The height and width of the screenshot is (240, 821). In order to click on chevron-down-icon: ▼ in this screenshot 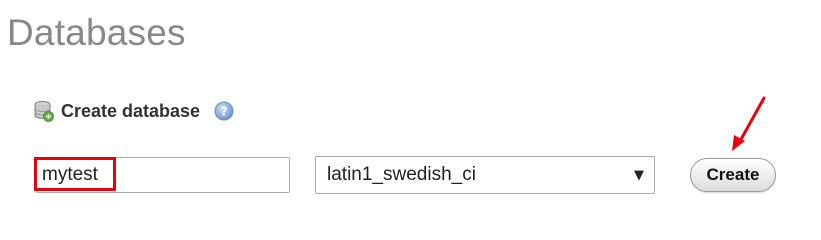, I will do `click(639, 175)`.